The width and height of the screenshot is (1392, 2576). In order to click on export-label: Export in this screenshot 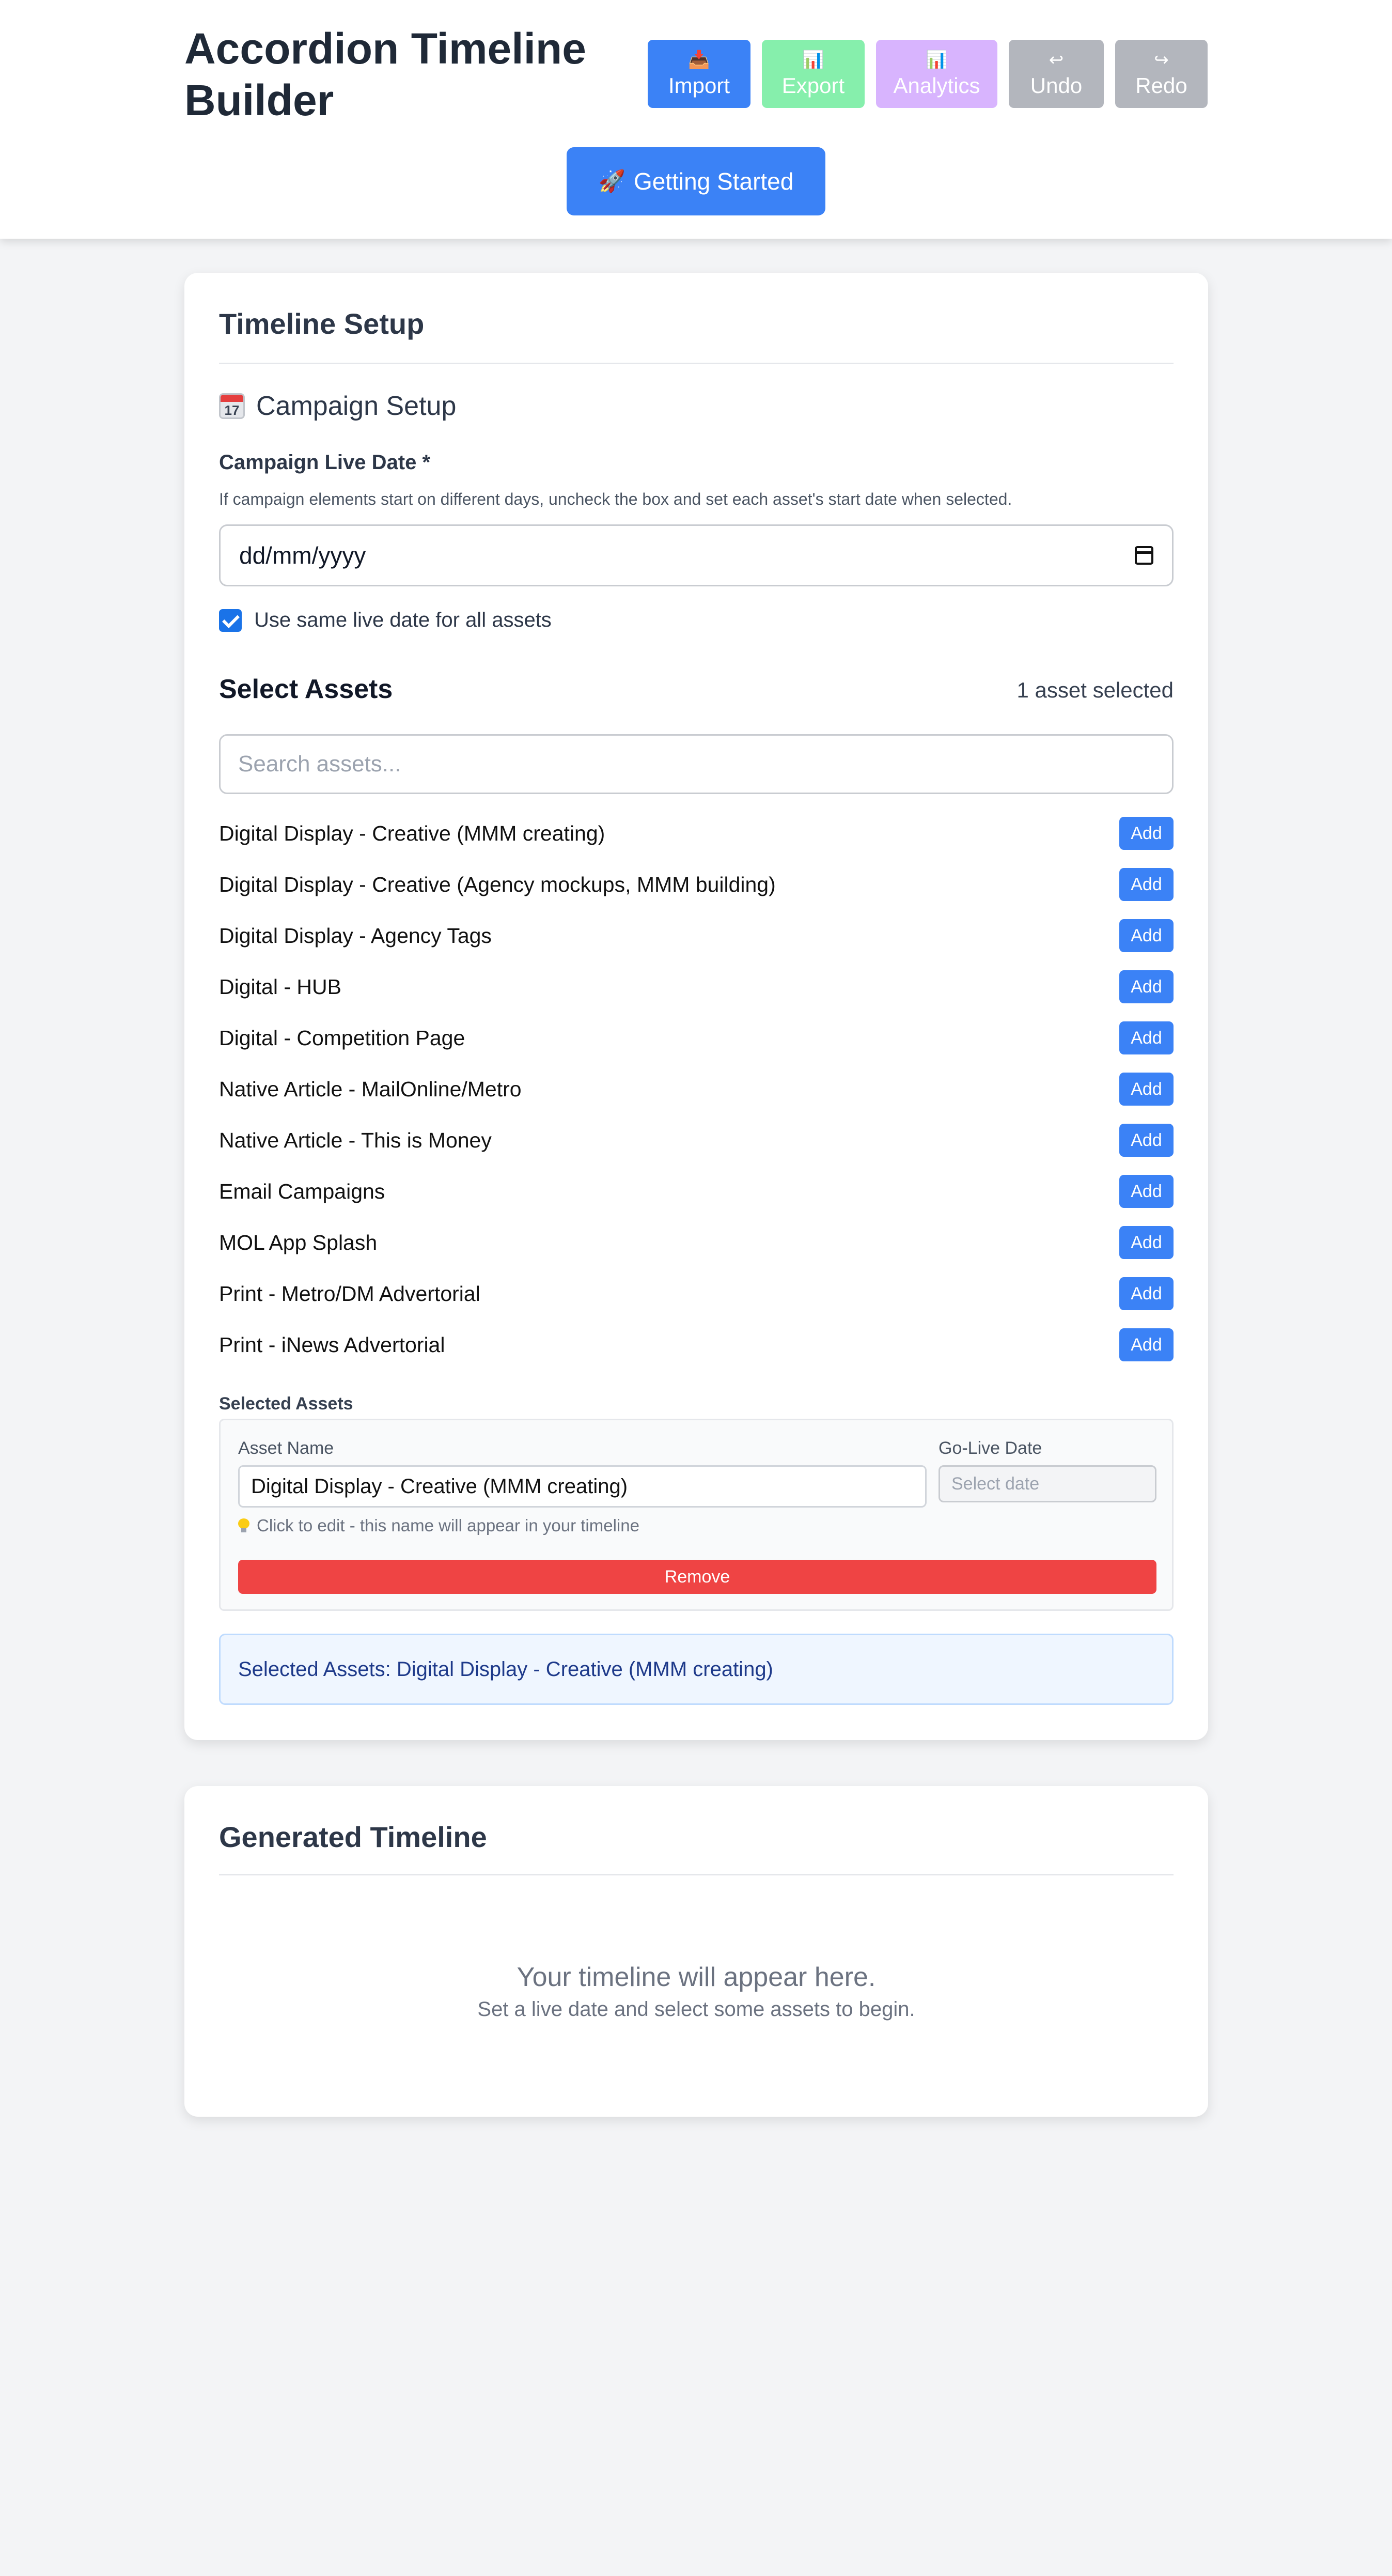, I will do `click(813, 85)`.